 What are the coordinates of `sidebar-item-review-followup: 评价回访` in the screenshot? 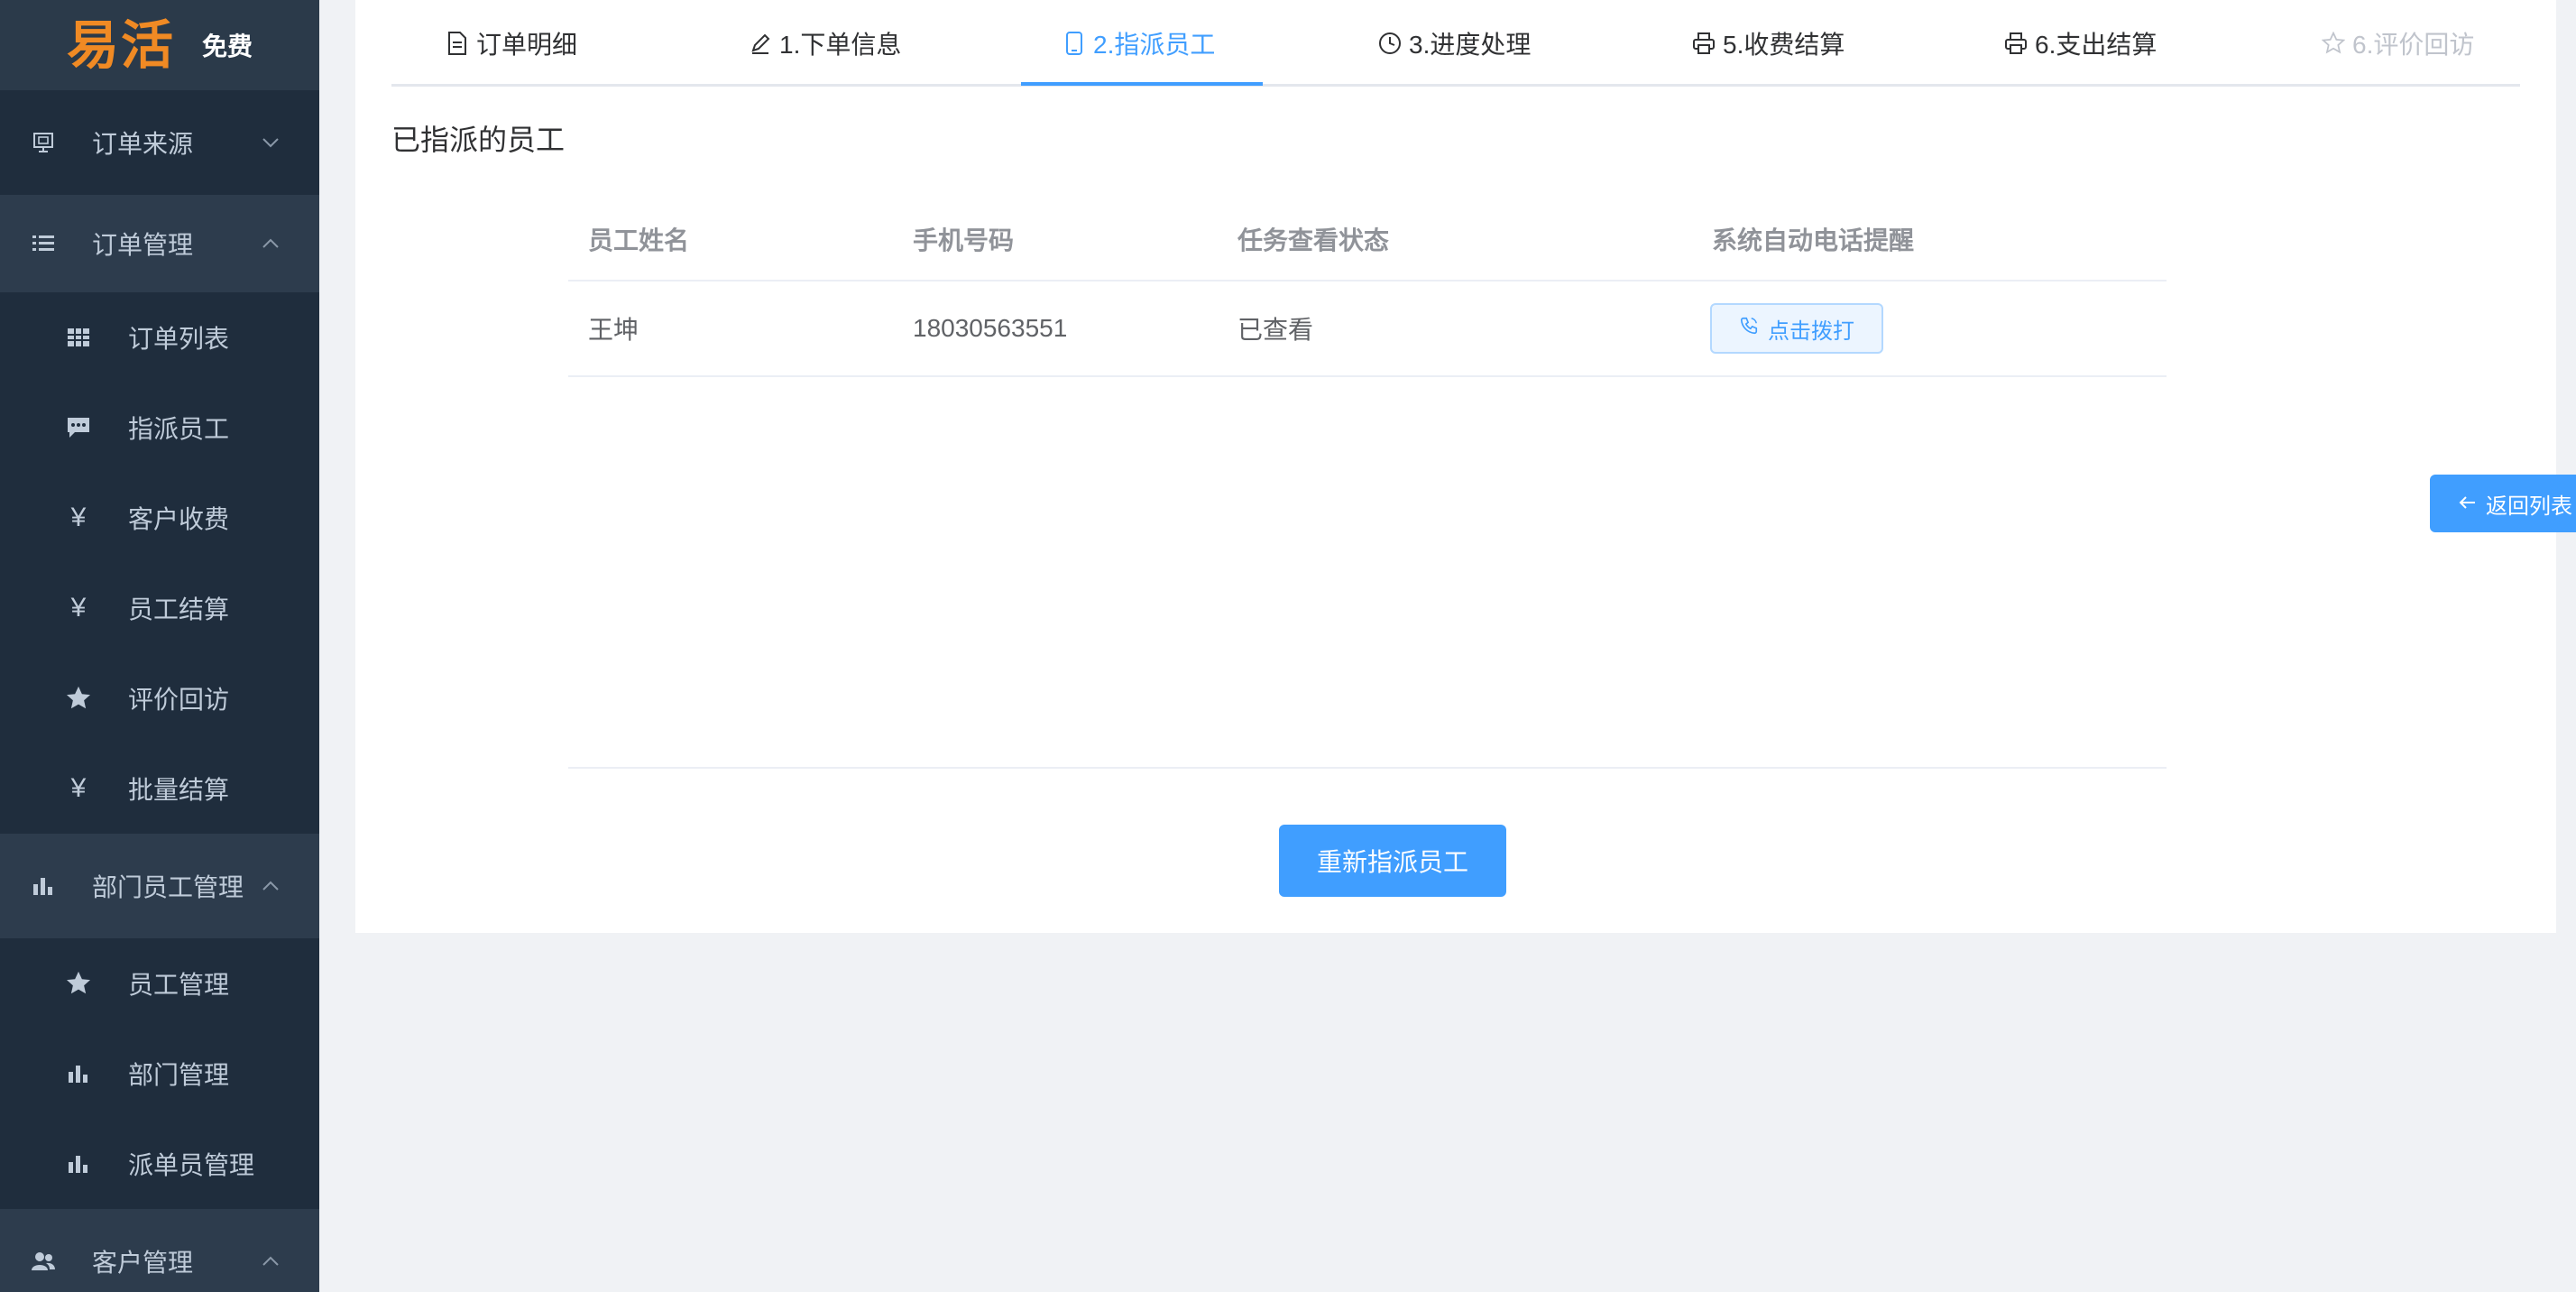 It's located at (159, 698).